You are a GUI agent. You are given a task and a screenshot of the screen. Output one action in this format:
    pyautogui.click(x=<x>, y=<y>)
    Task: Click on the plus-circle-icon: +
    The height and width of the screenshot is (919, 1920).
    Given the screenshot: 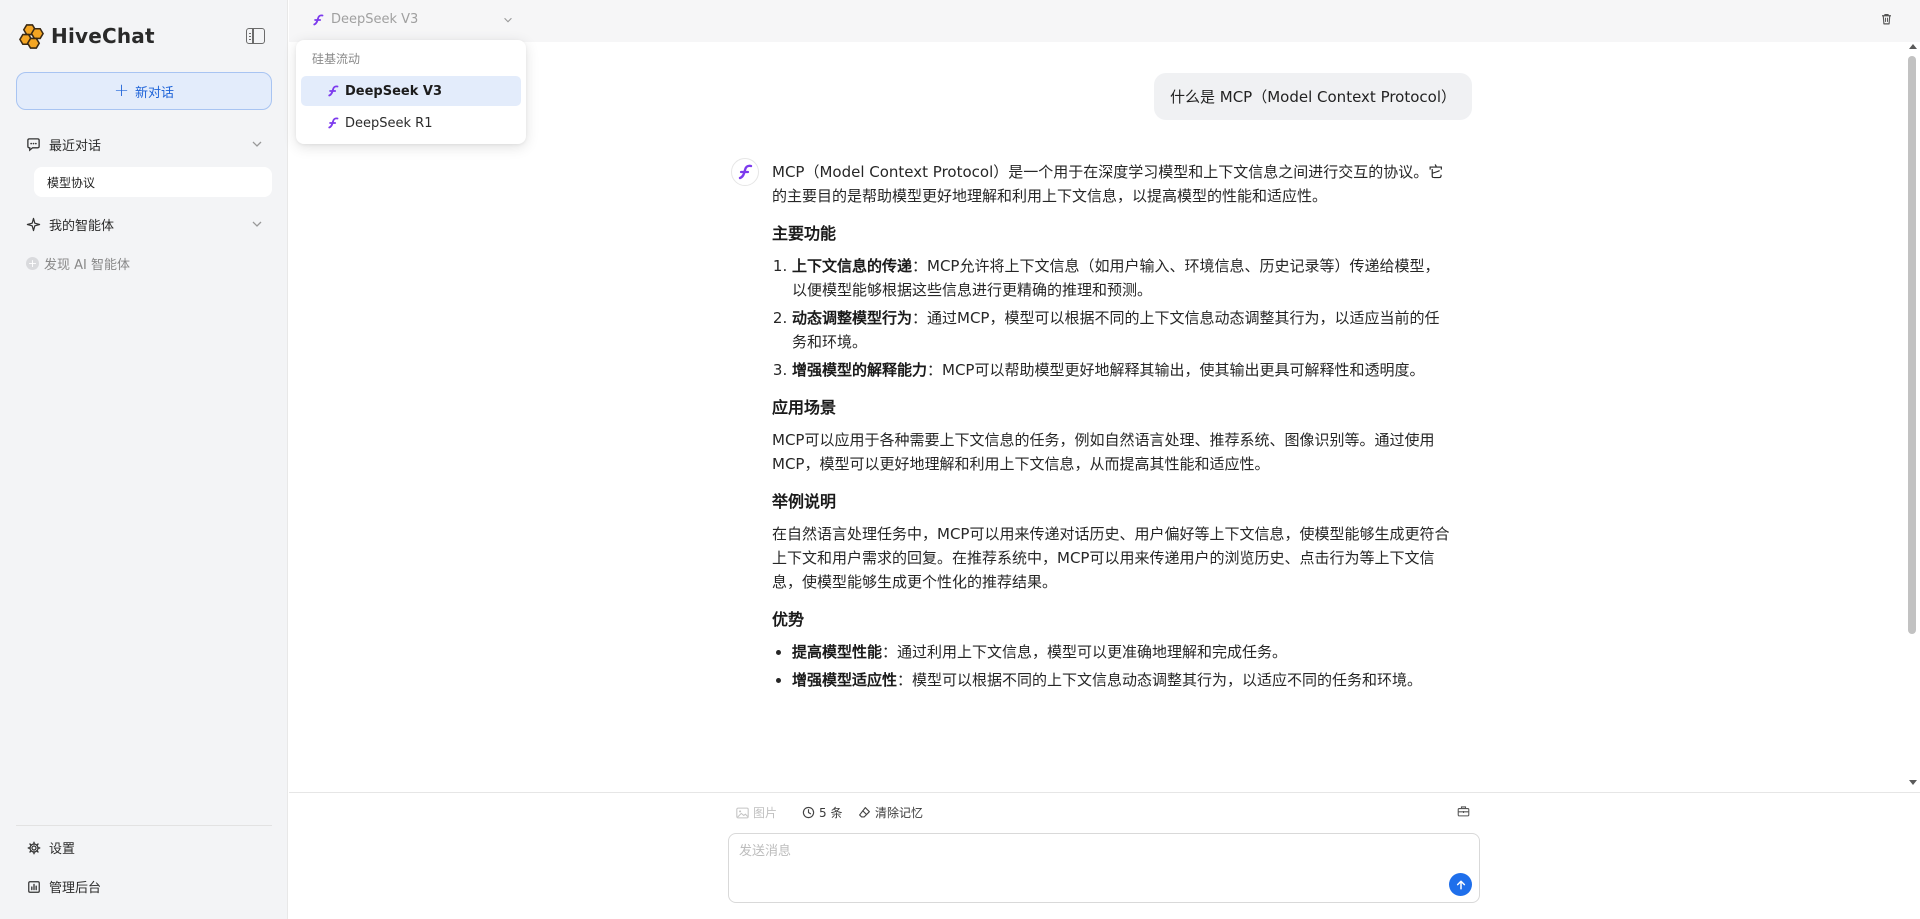 What is the action you would take?
    pyautogui.click(x=32, y=263)
    